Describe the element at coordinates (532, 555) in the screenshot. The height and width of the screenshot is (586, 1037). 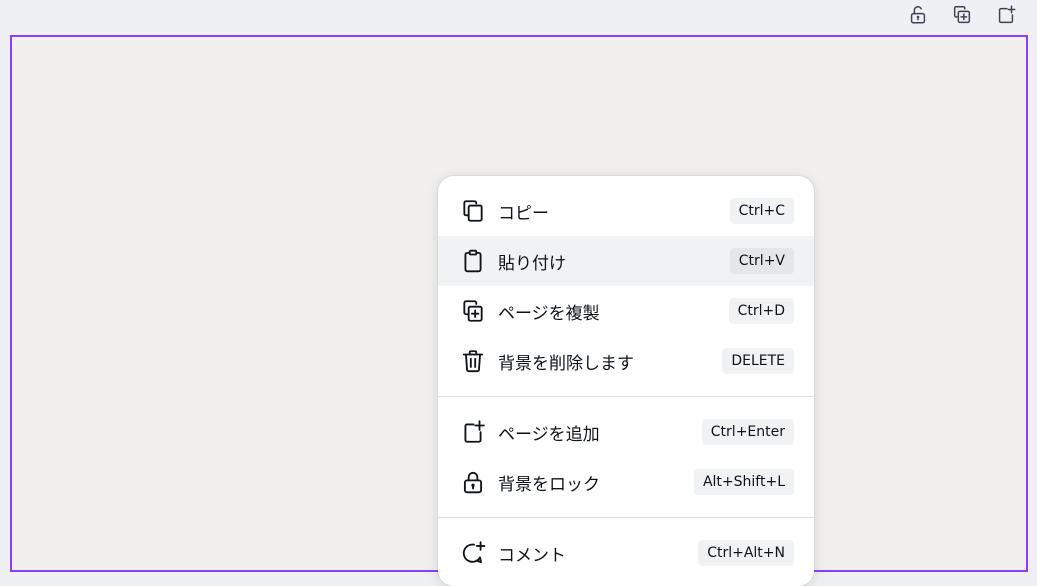
I see `menu-item-label: コメント` at that location.